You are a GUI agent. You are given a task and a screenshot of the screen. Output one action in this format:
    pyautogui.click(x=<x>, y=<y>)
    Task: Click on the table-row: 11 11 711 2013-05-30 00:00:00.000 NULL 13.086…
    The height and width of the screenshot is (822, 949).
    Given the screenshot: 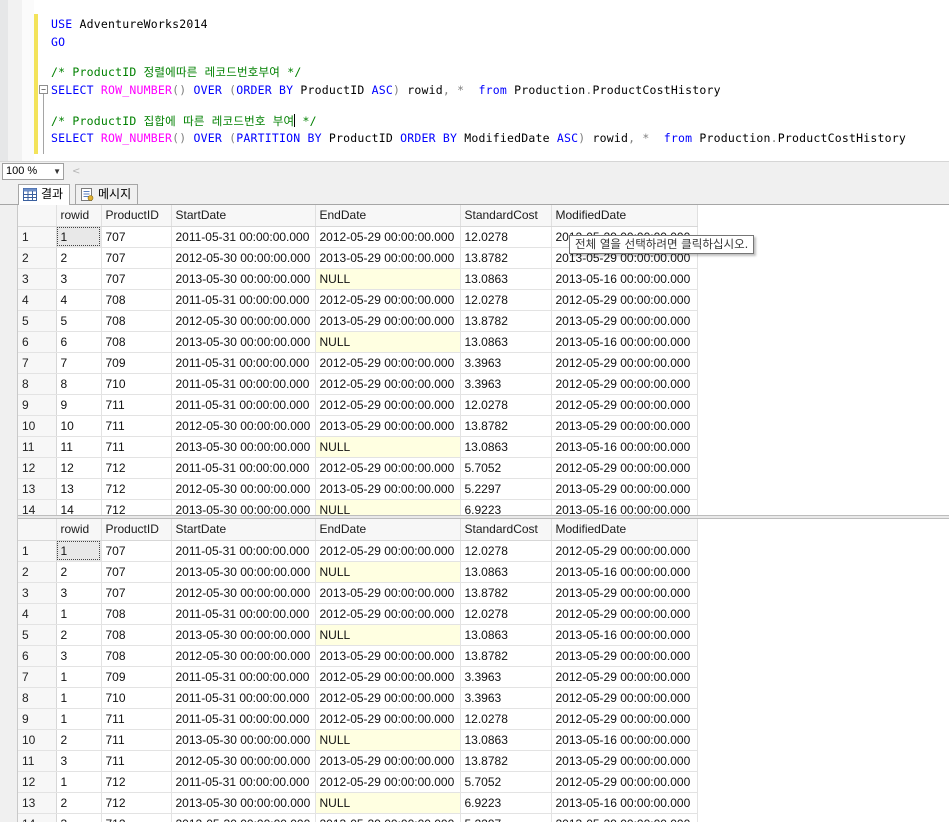 What is the action you would take?
    pyautogui.click(x=358, y=447)
    